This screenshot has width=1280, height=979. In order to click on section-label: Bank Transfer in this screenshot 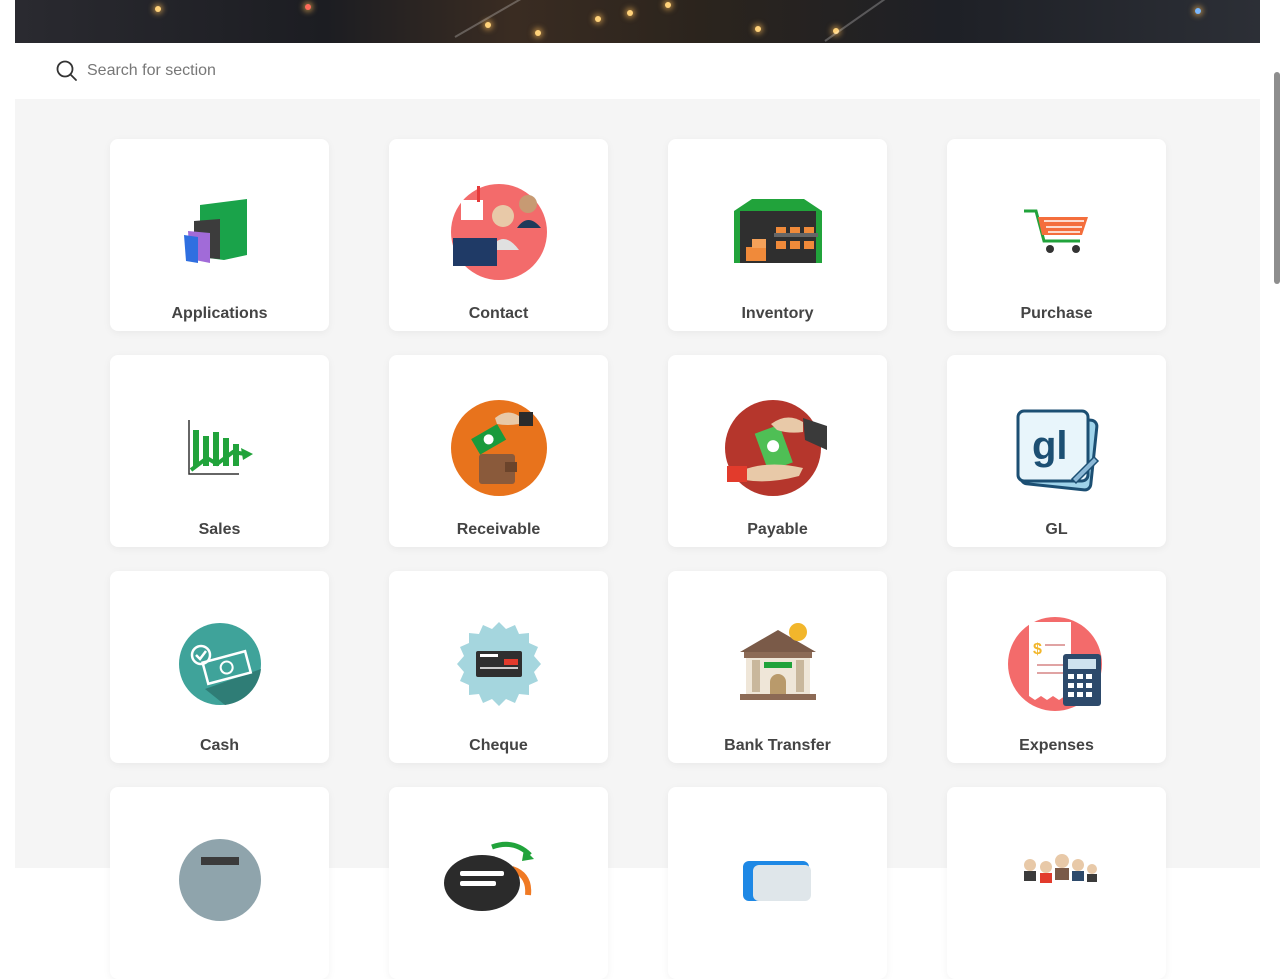, I will do `click(777, 745)`.